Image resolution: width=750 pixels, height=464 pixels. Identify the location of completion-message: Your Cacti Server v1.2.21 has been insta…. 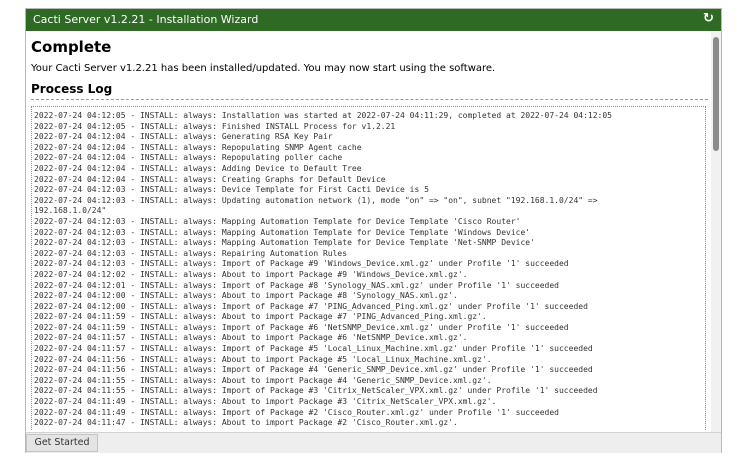
(263, 68).